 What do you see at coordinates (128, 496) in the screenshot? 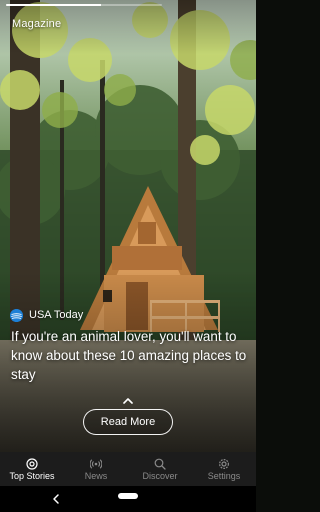
I see `home-pill-button` at bounding box center [128, 496].